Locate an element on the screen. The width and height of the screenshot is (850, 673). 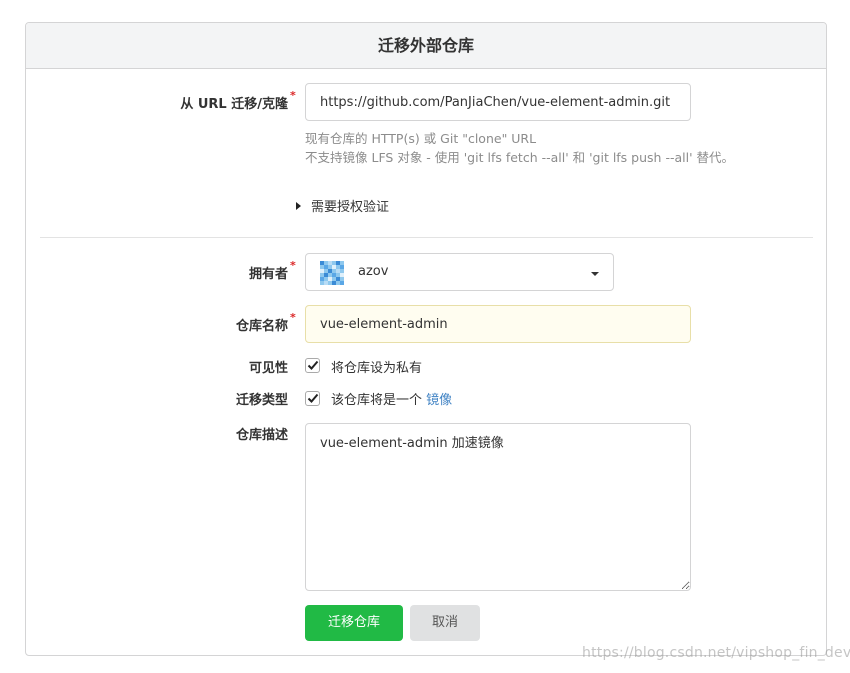
mirror-checkbox is located at coordinates (312, 398).